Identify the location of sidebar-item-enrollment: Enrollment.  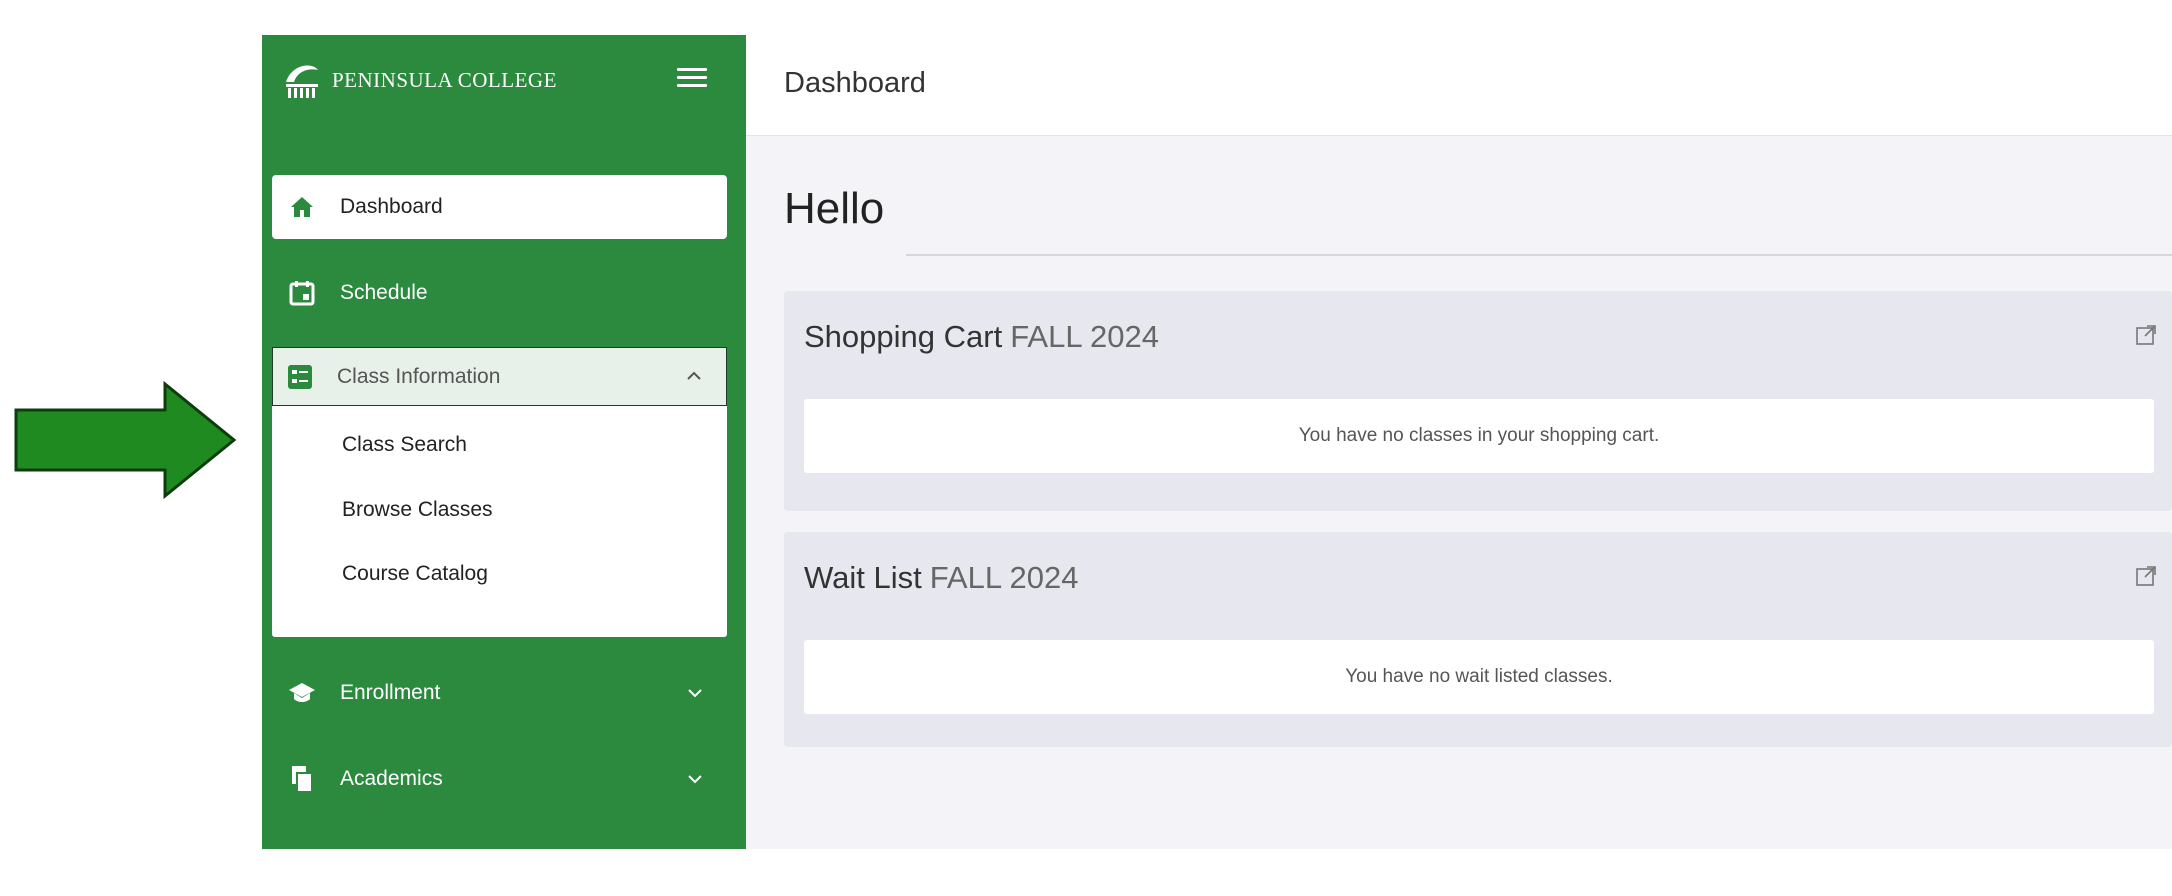
(499, 693).